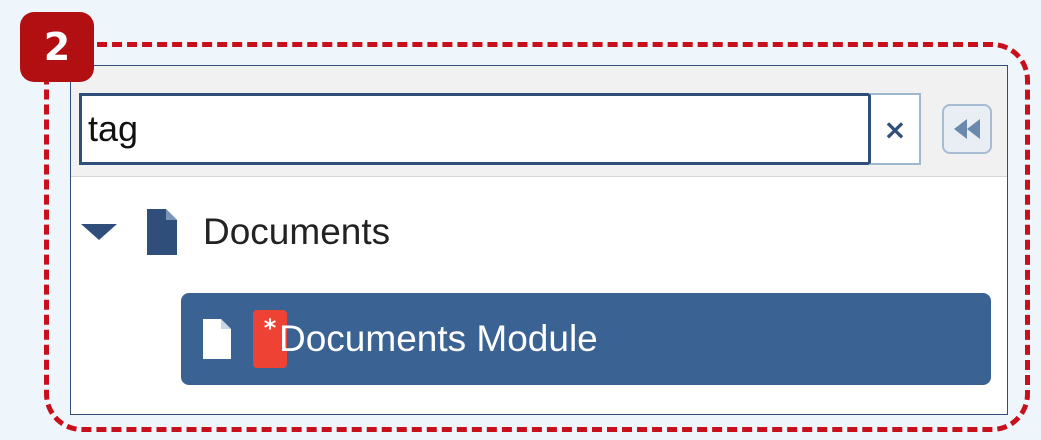  I want to click on clear-icon: ×, so click(895, 129).